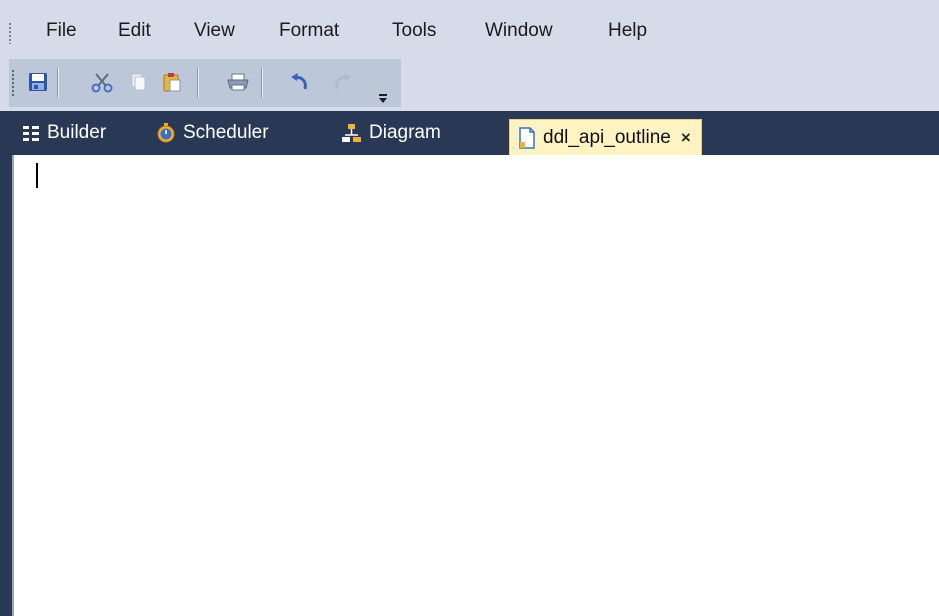 The height and width of the screenshot is (616, 939). What do you see at coordinates (31, 133) in the screenshot?
I see `builder-grid-icon` at bounding box center [31, 133].